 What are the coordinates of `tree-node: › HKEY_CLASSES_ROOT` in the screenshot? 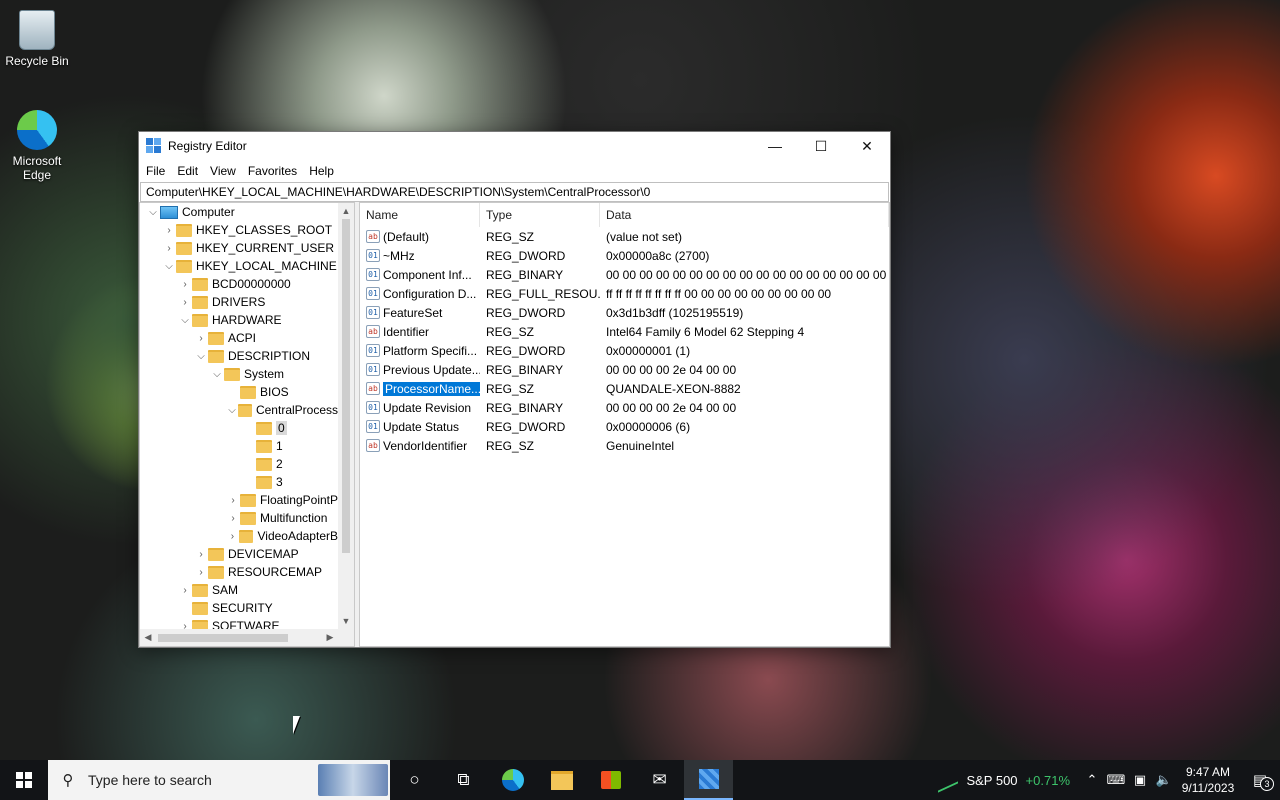 It's located at (239, 230).